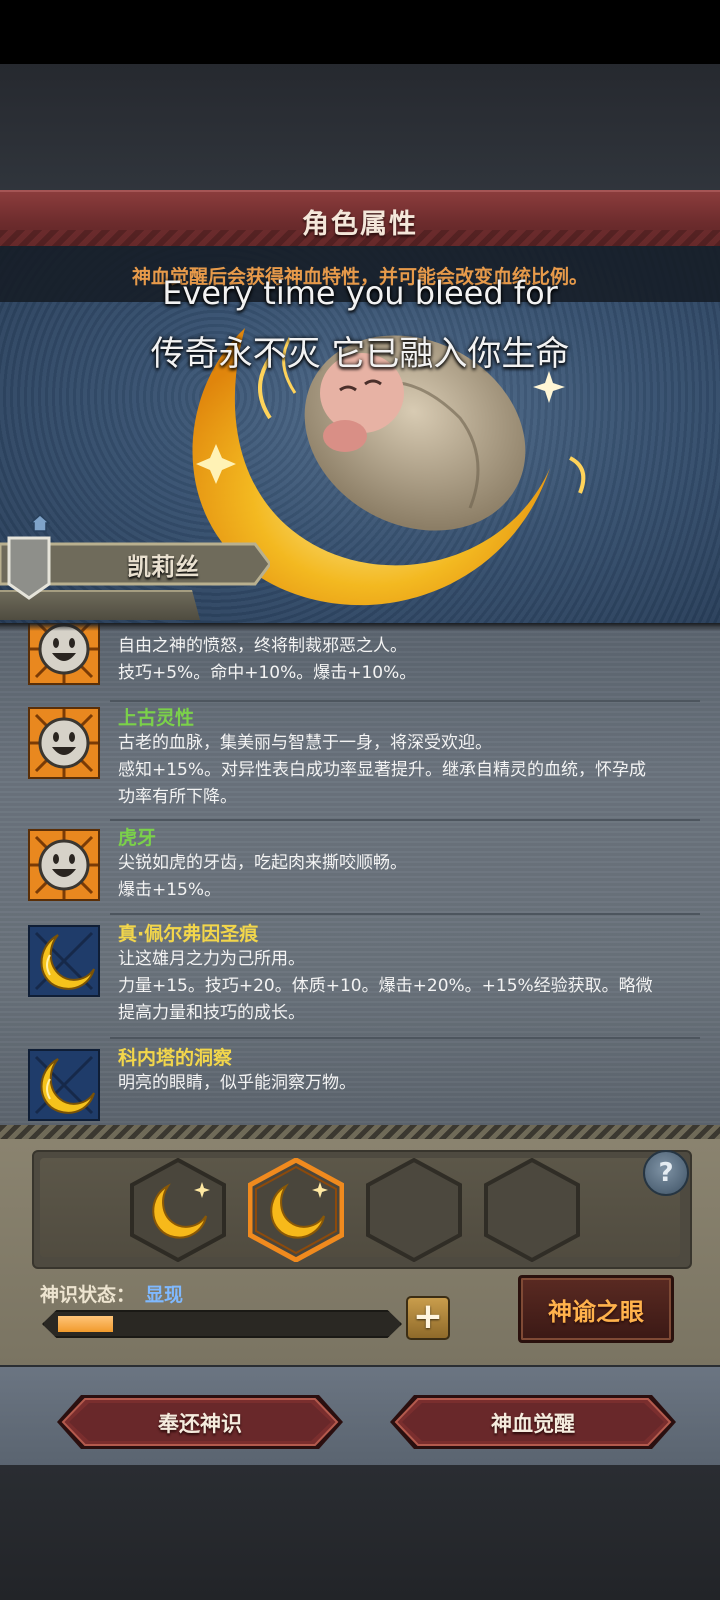  I want to click on deity-slot-3-empty, so click(414, 1210).